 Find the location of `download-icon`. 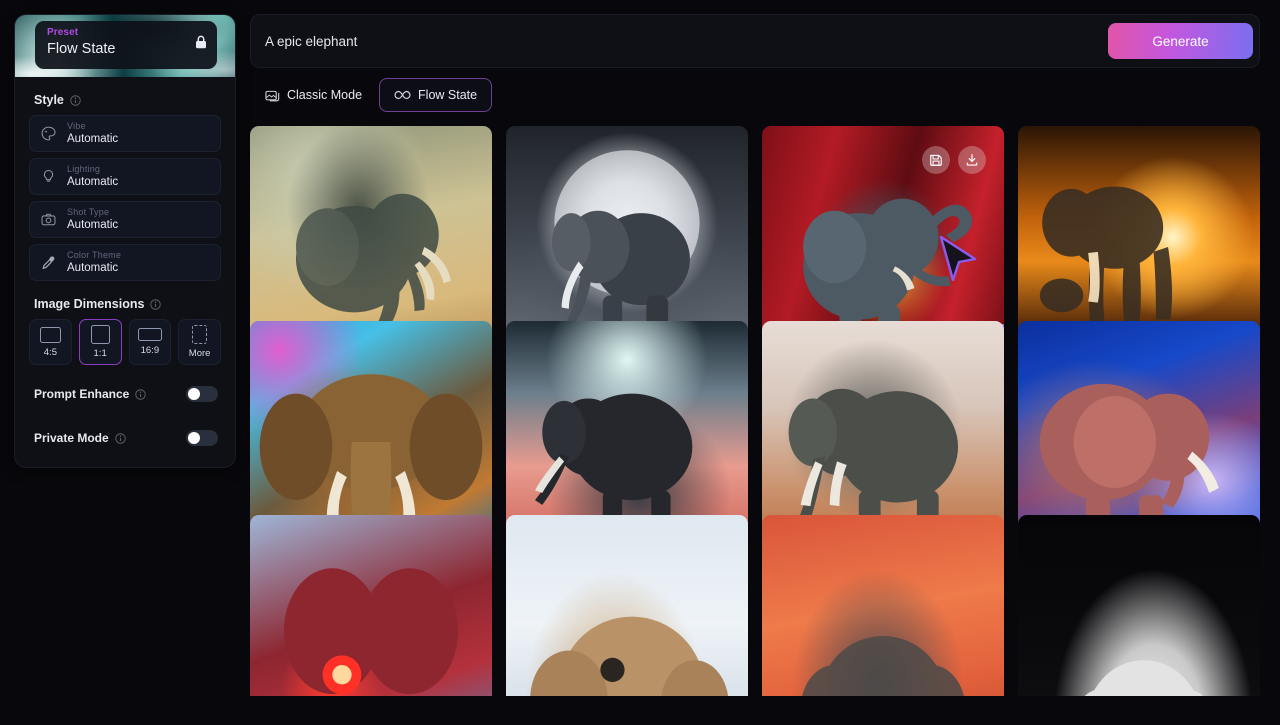

download-icon is located at coordinates (972, 160).